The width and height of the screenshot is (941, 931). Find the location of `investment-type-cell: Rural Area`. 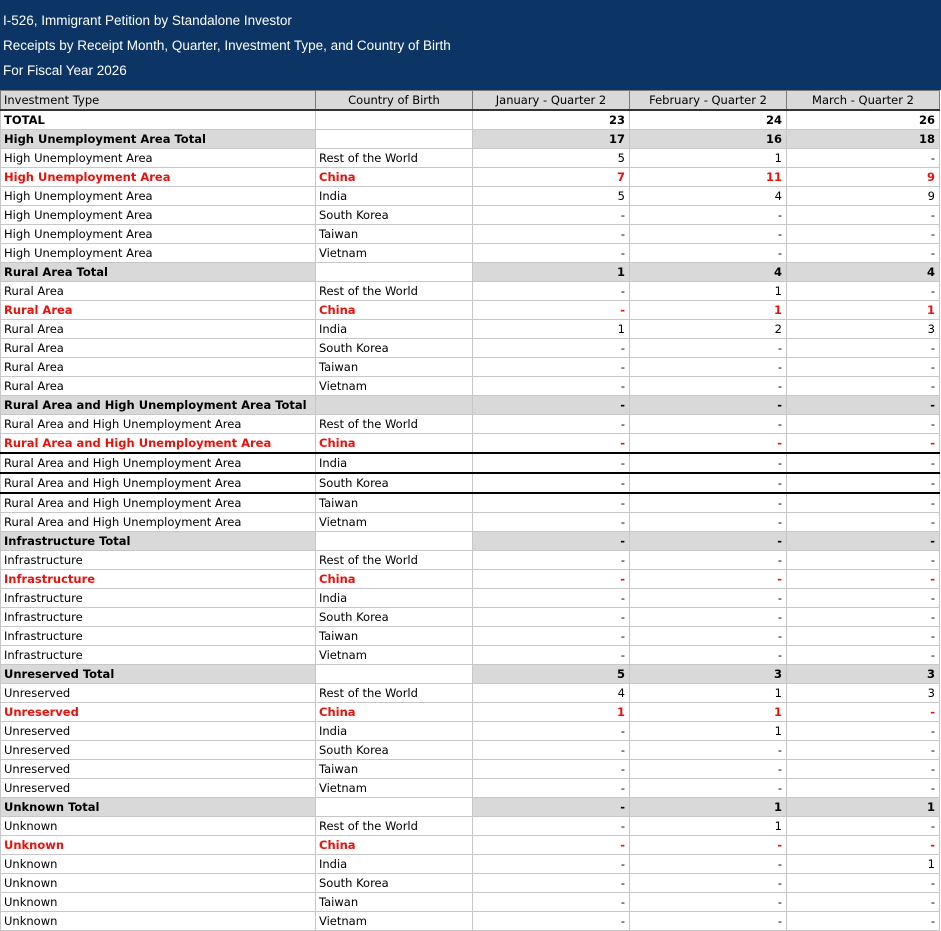

investment-type-cell: Rural Area is located at coordinates (158, 329).